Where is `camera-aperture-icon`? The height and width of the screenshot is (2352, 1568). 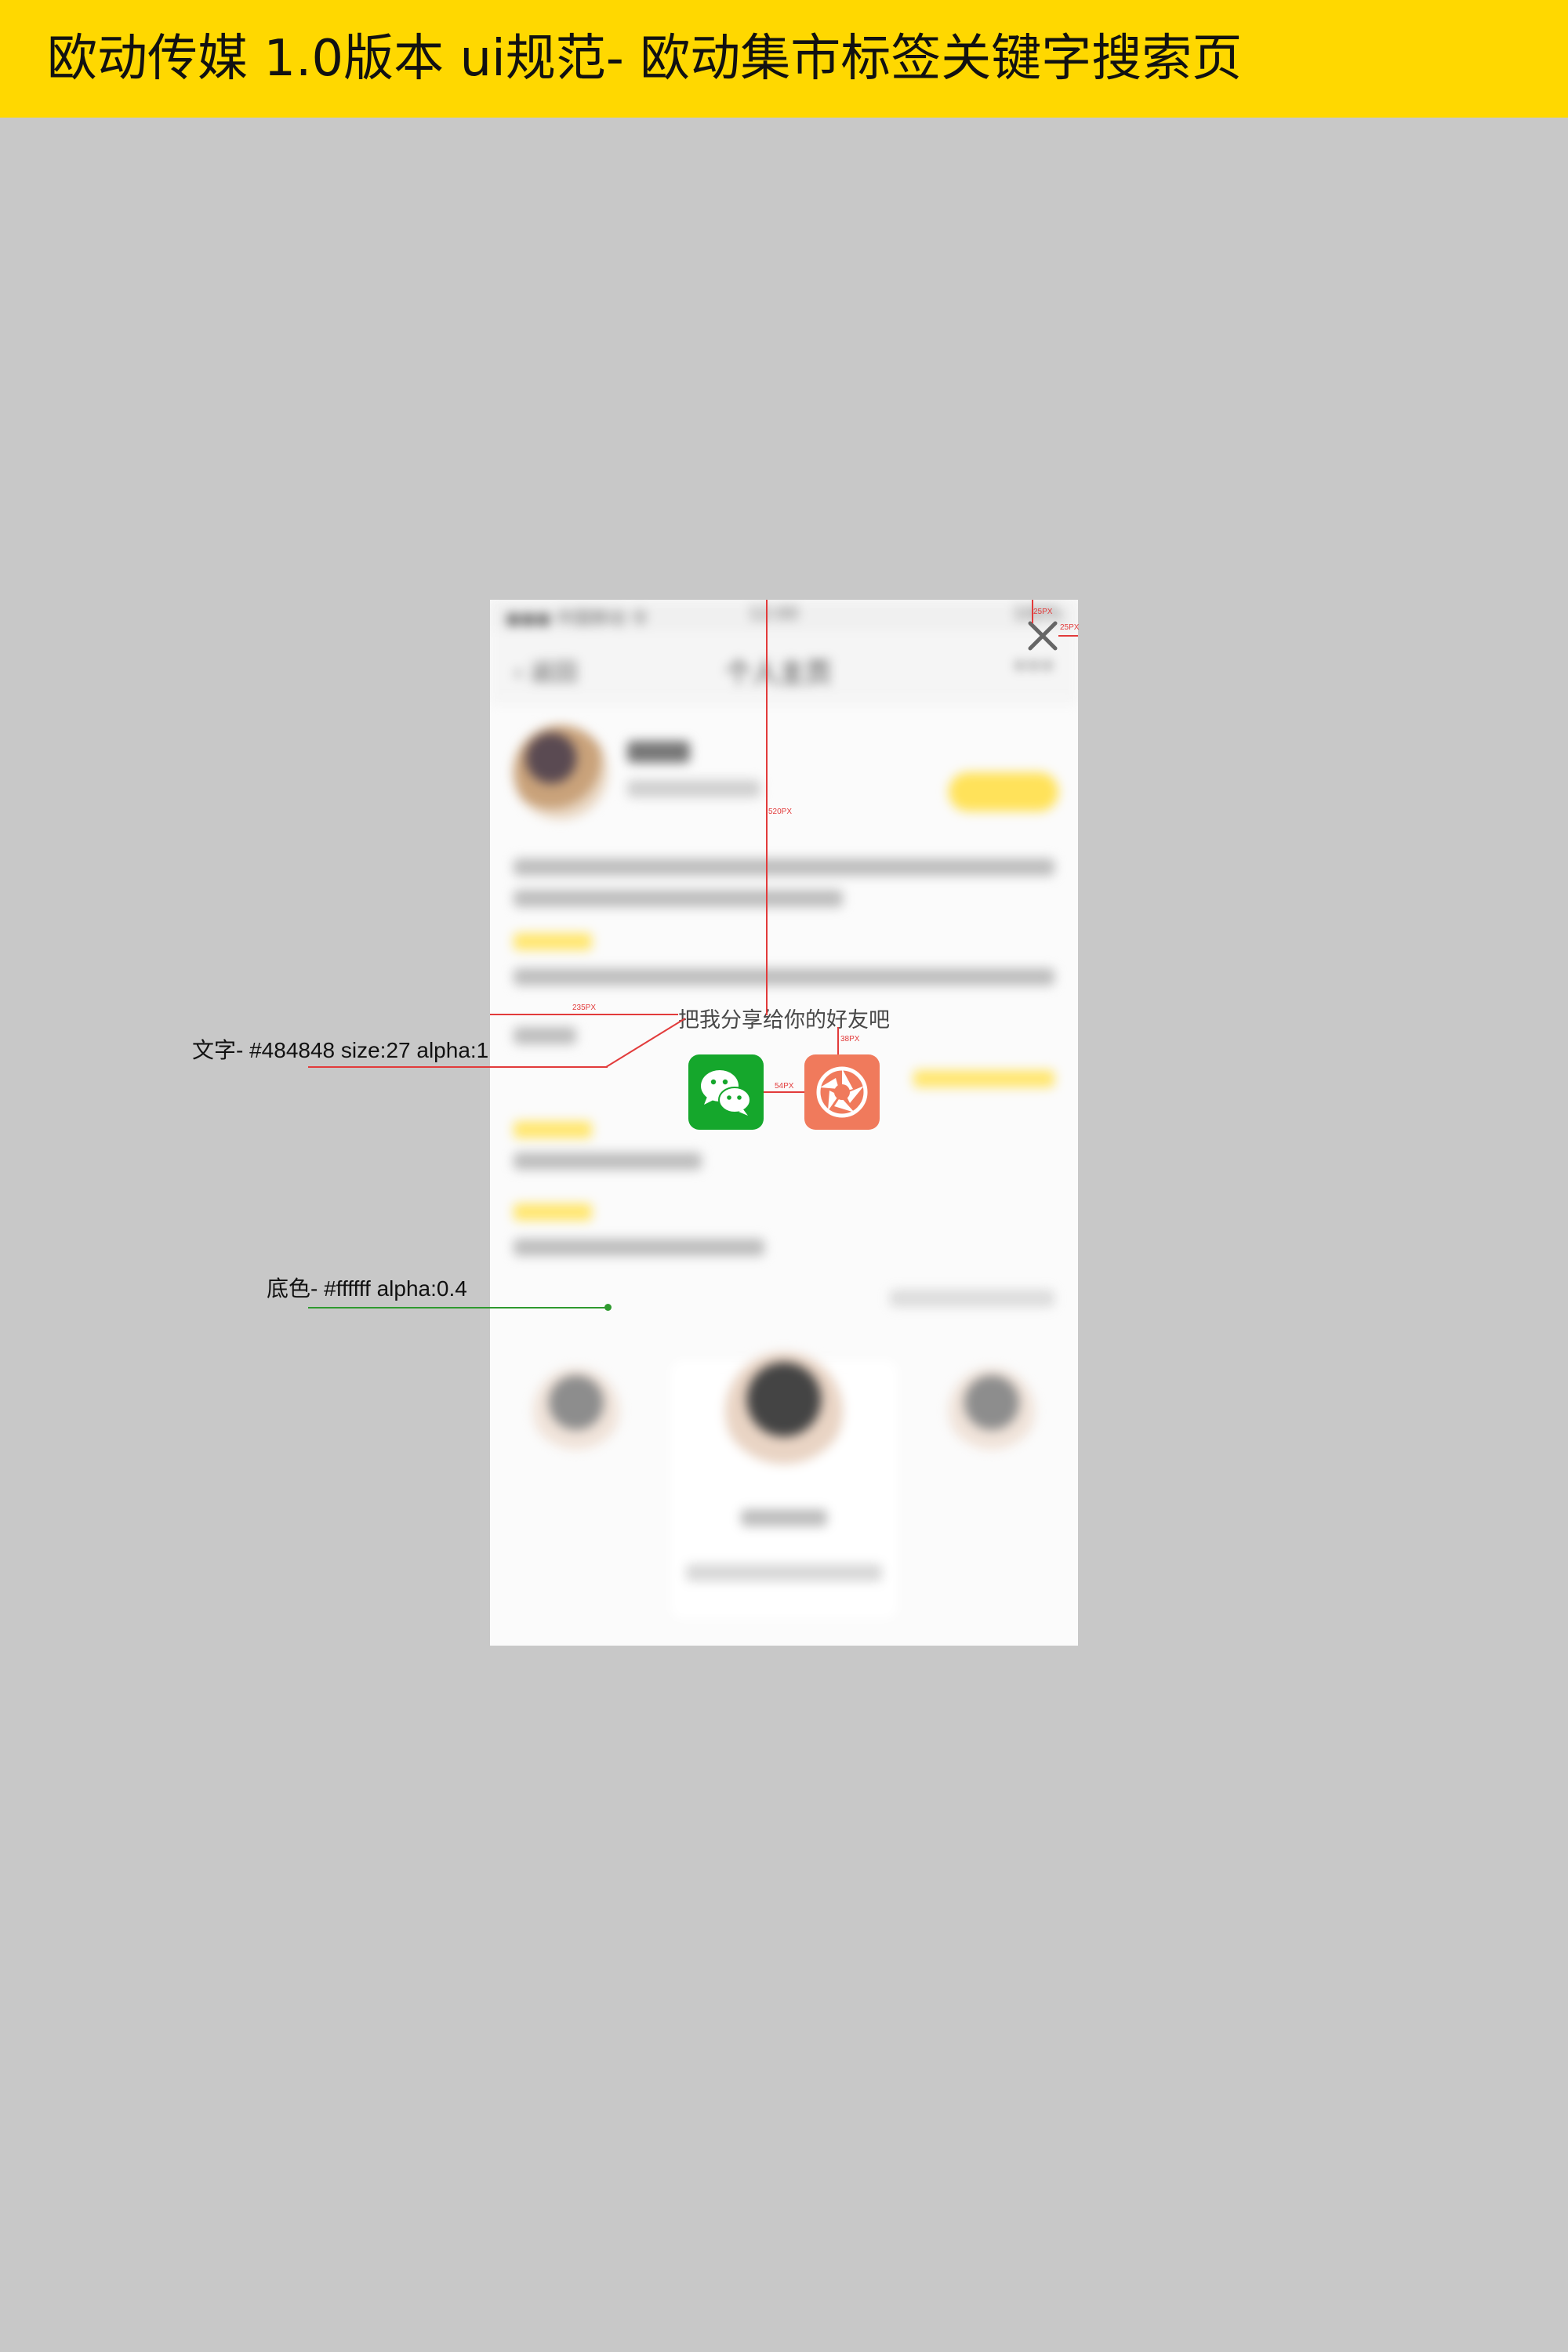 camera-aperture-icon is located at coordinates (842, 1092).